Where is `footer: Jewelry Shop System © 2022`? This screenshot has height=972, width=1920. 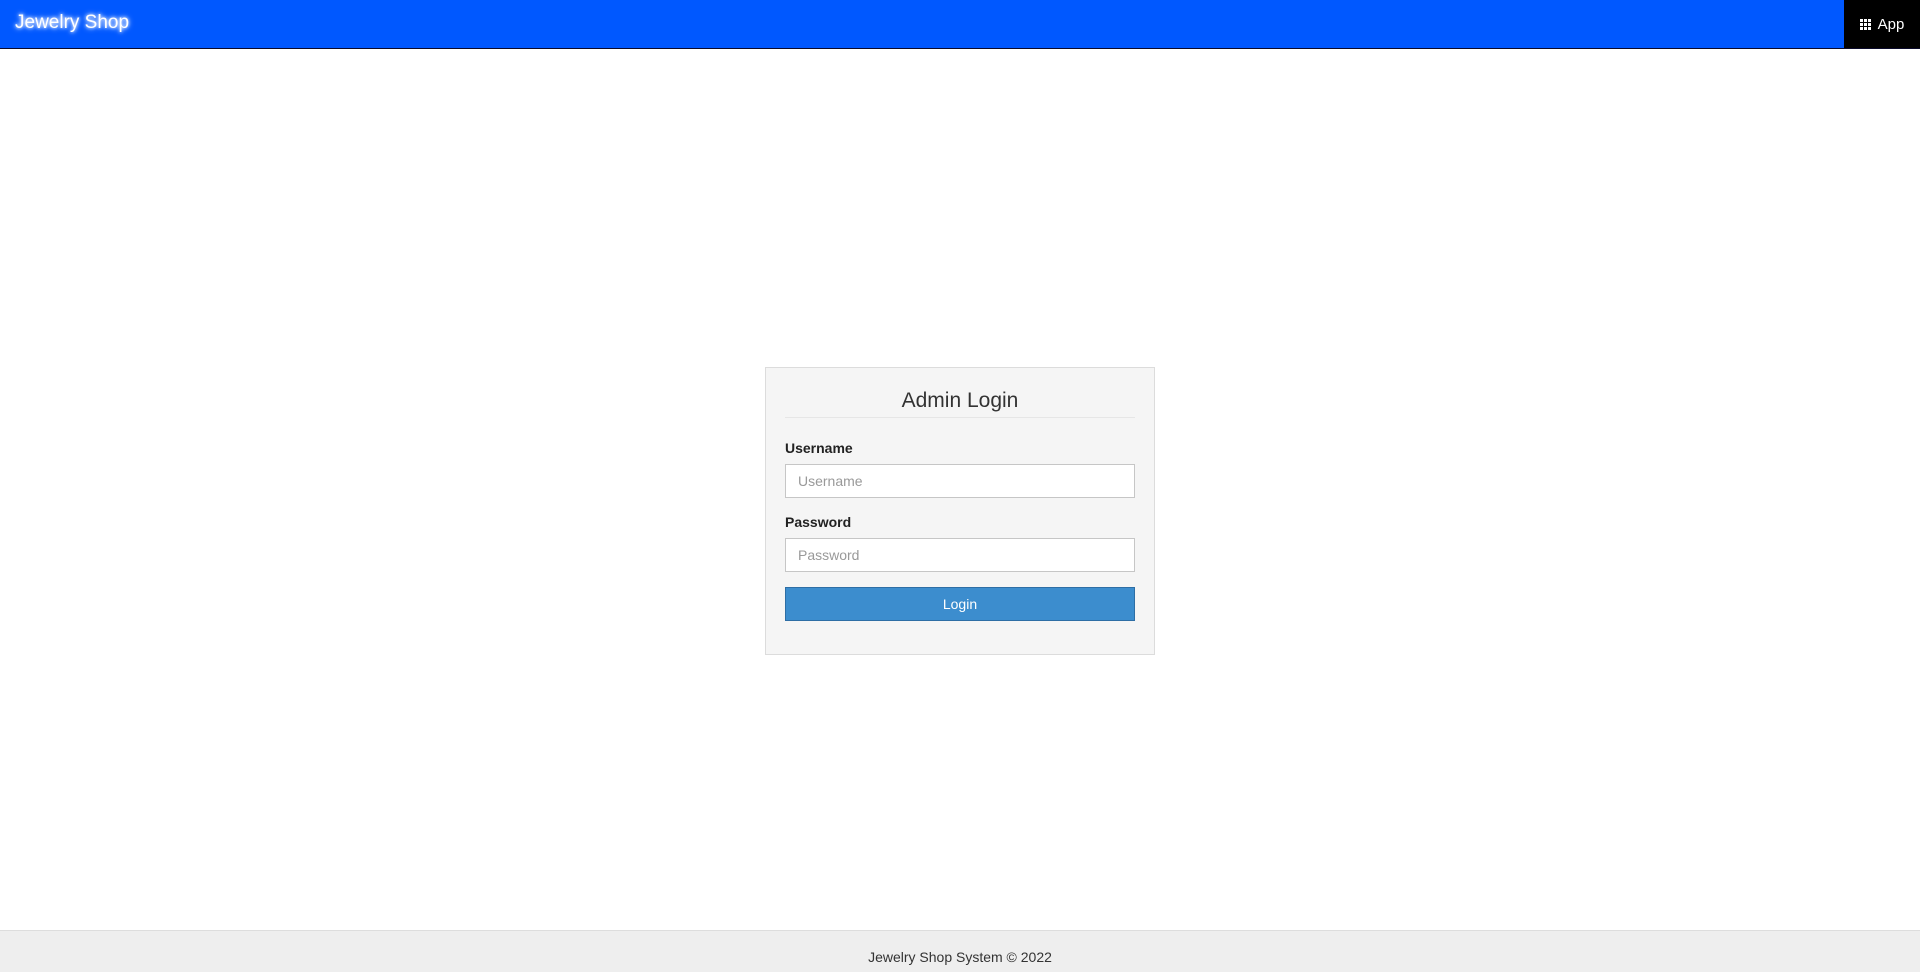
footer: Jewelry Shop System © 2022 is located at coordinates (960, 951).